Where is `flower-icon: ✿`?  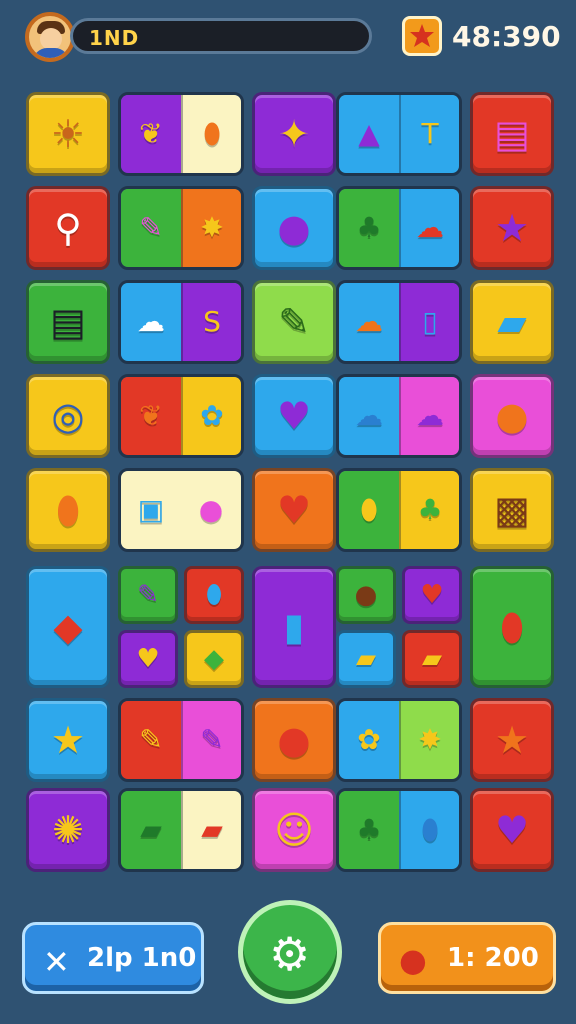
flower-icon: ✿ is located at coordinates (212, 415).